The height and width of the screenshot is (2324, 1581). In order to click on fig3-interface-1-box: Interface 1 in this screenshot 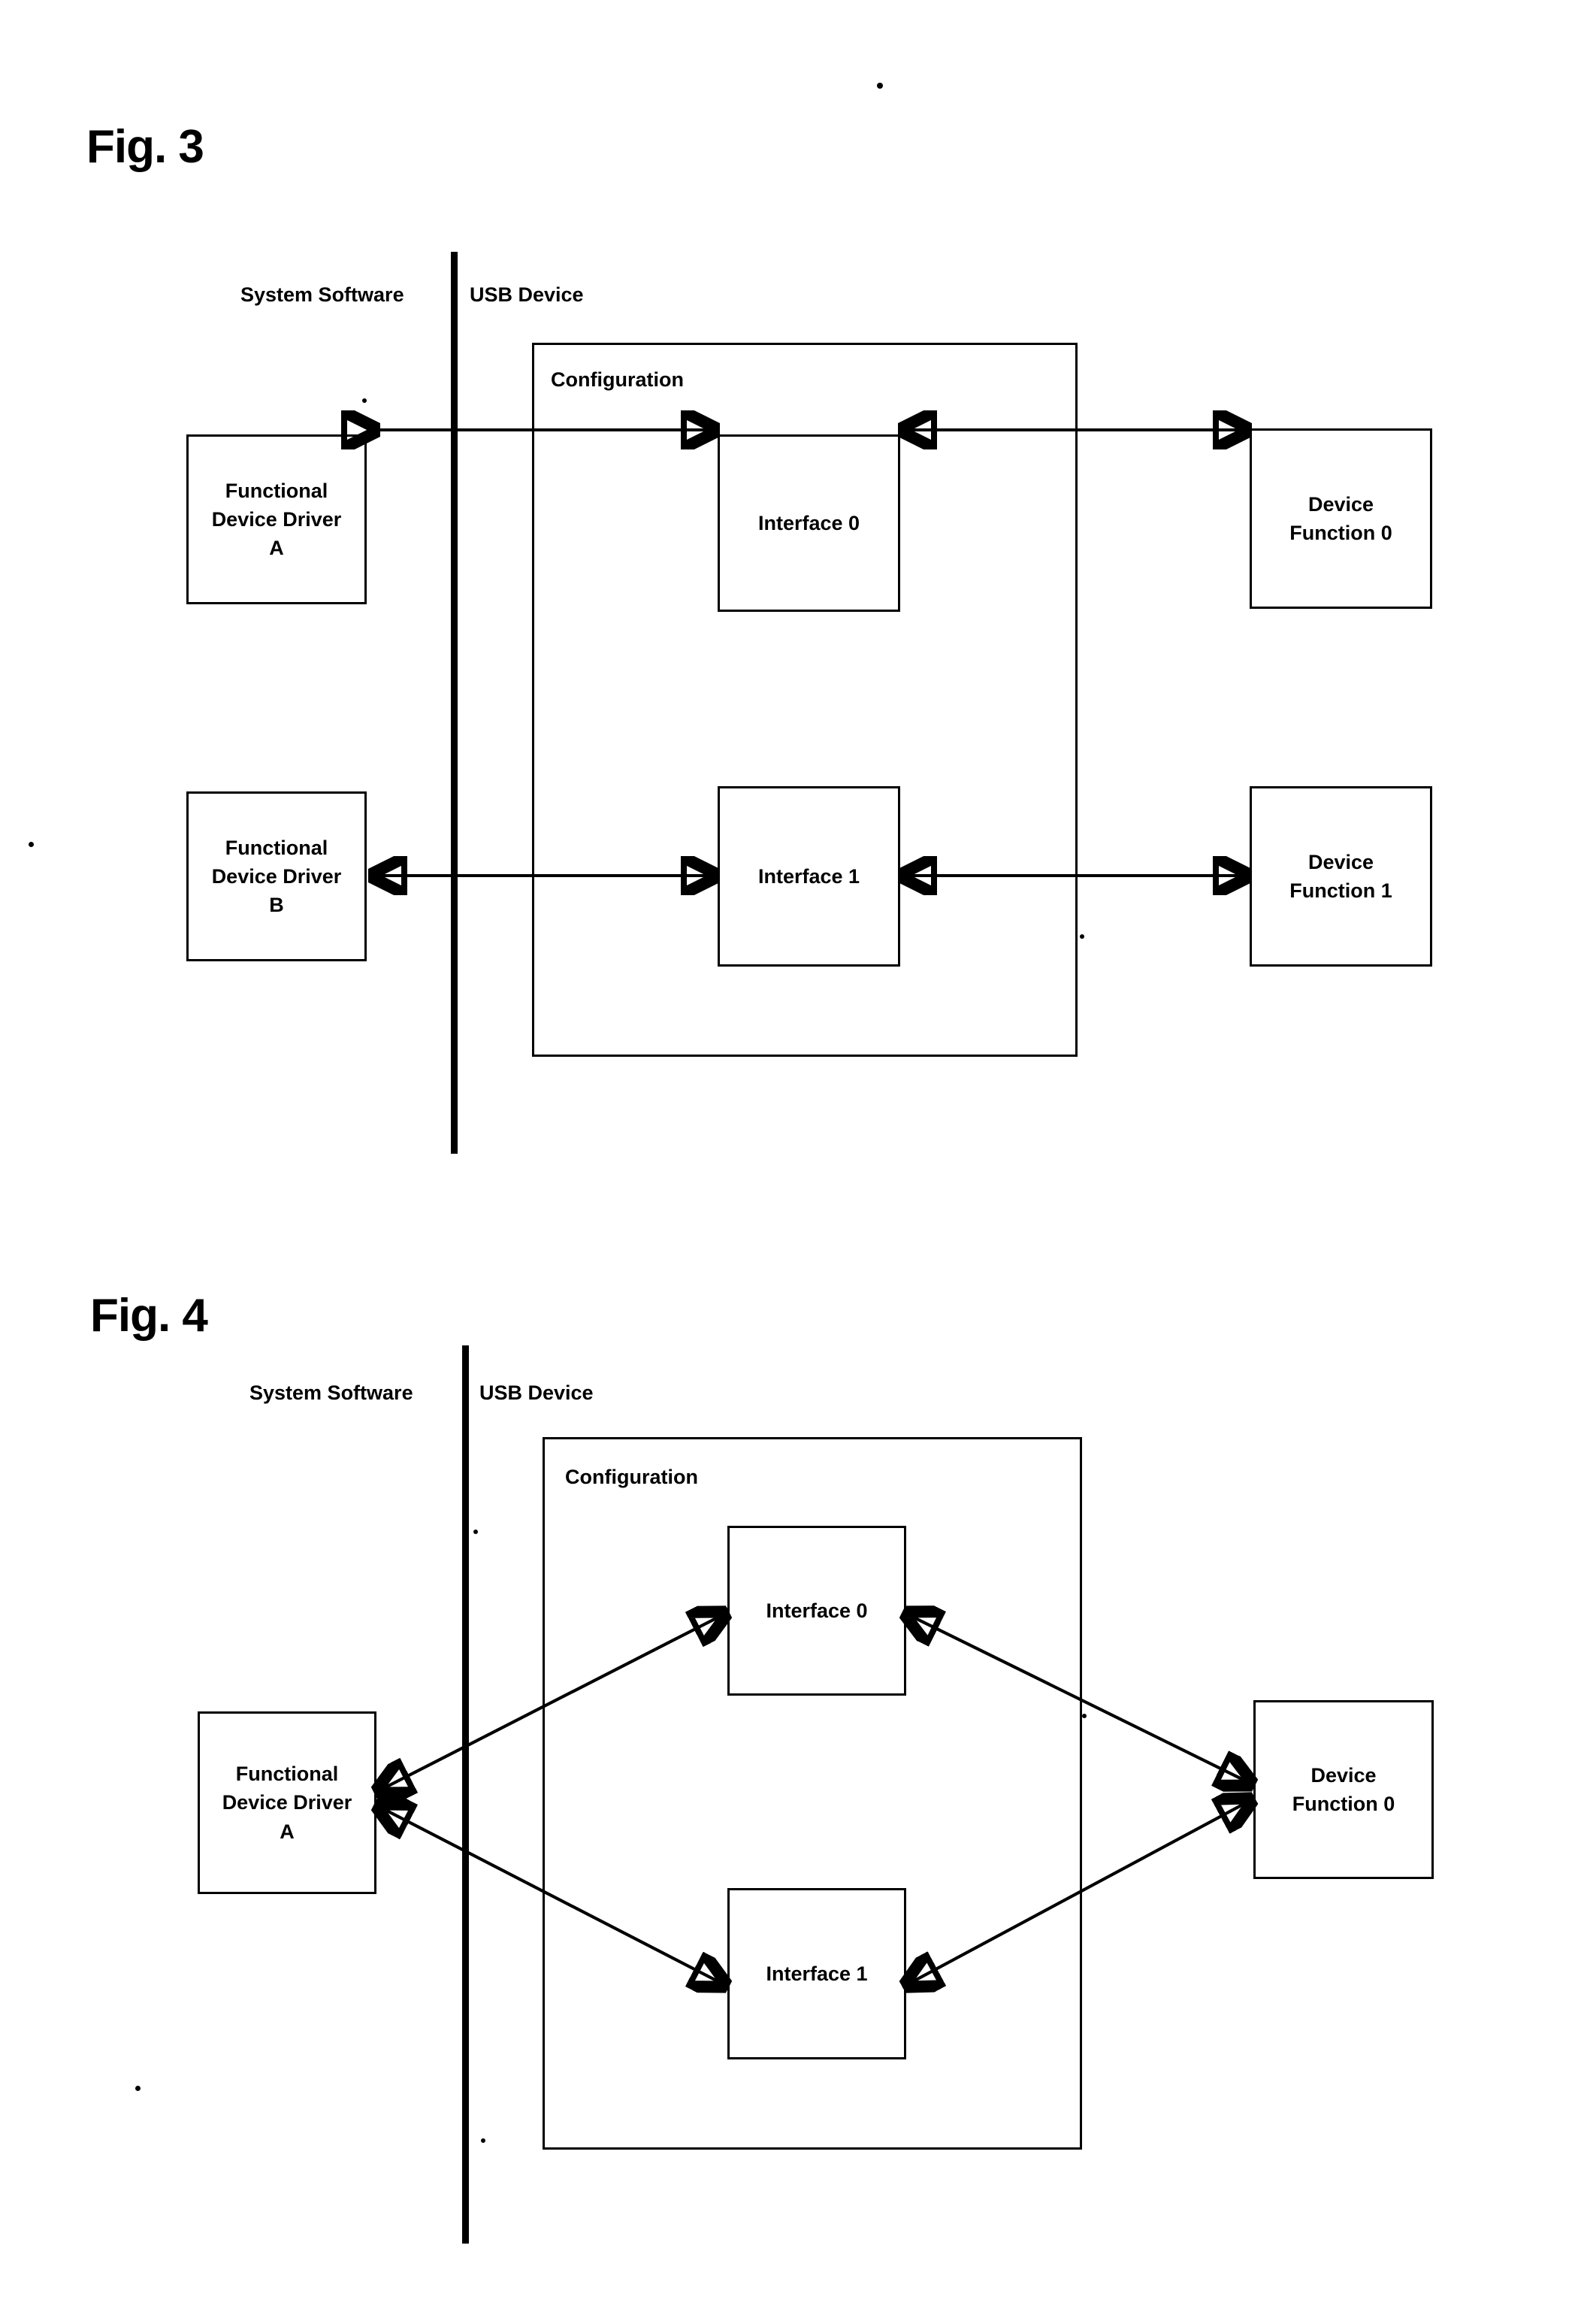, I will do `click(809, 877)`.